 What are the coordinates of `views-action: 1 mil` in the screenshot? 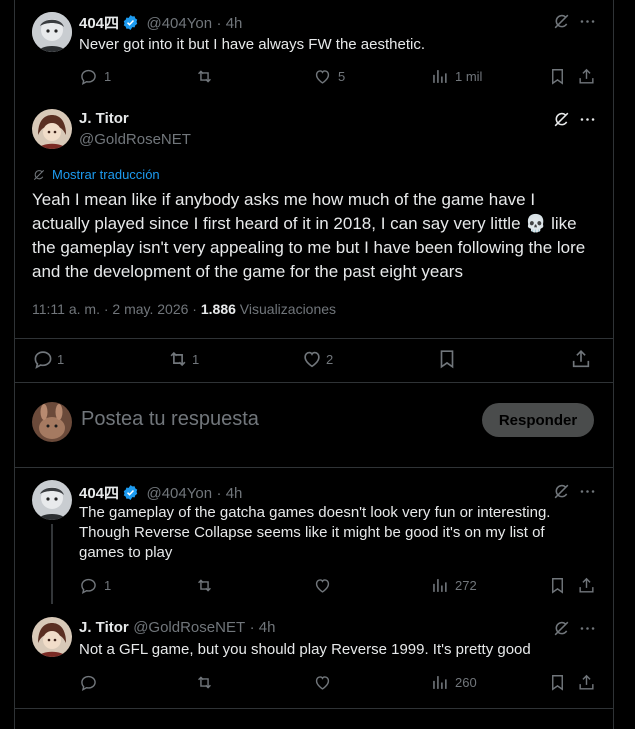 It's located at (456, 76).